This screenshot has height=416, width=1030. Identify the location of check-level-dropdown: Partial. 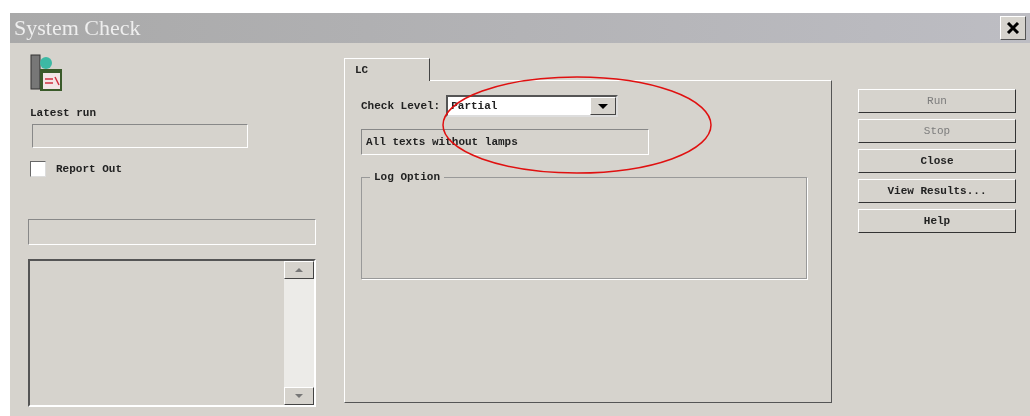
(532, 106).